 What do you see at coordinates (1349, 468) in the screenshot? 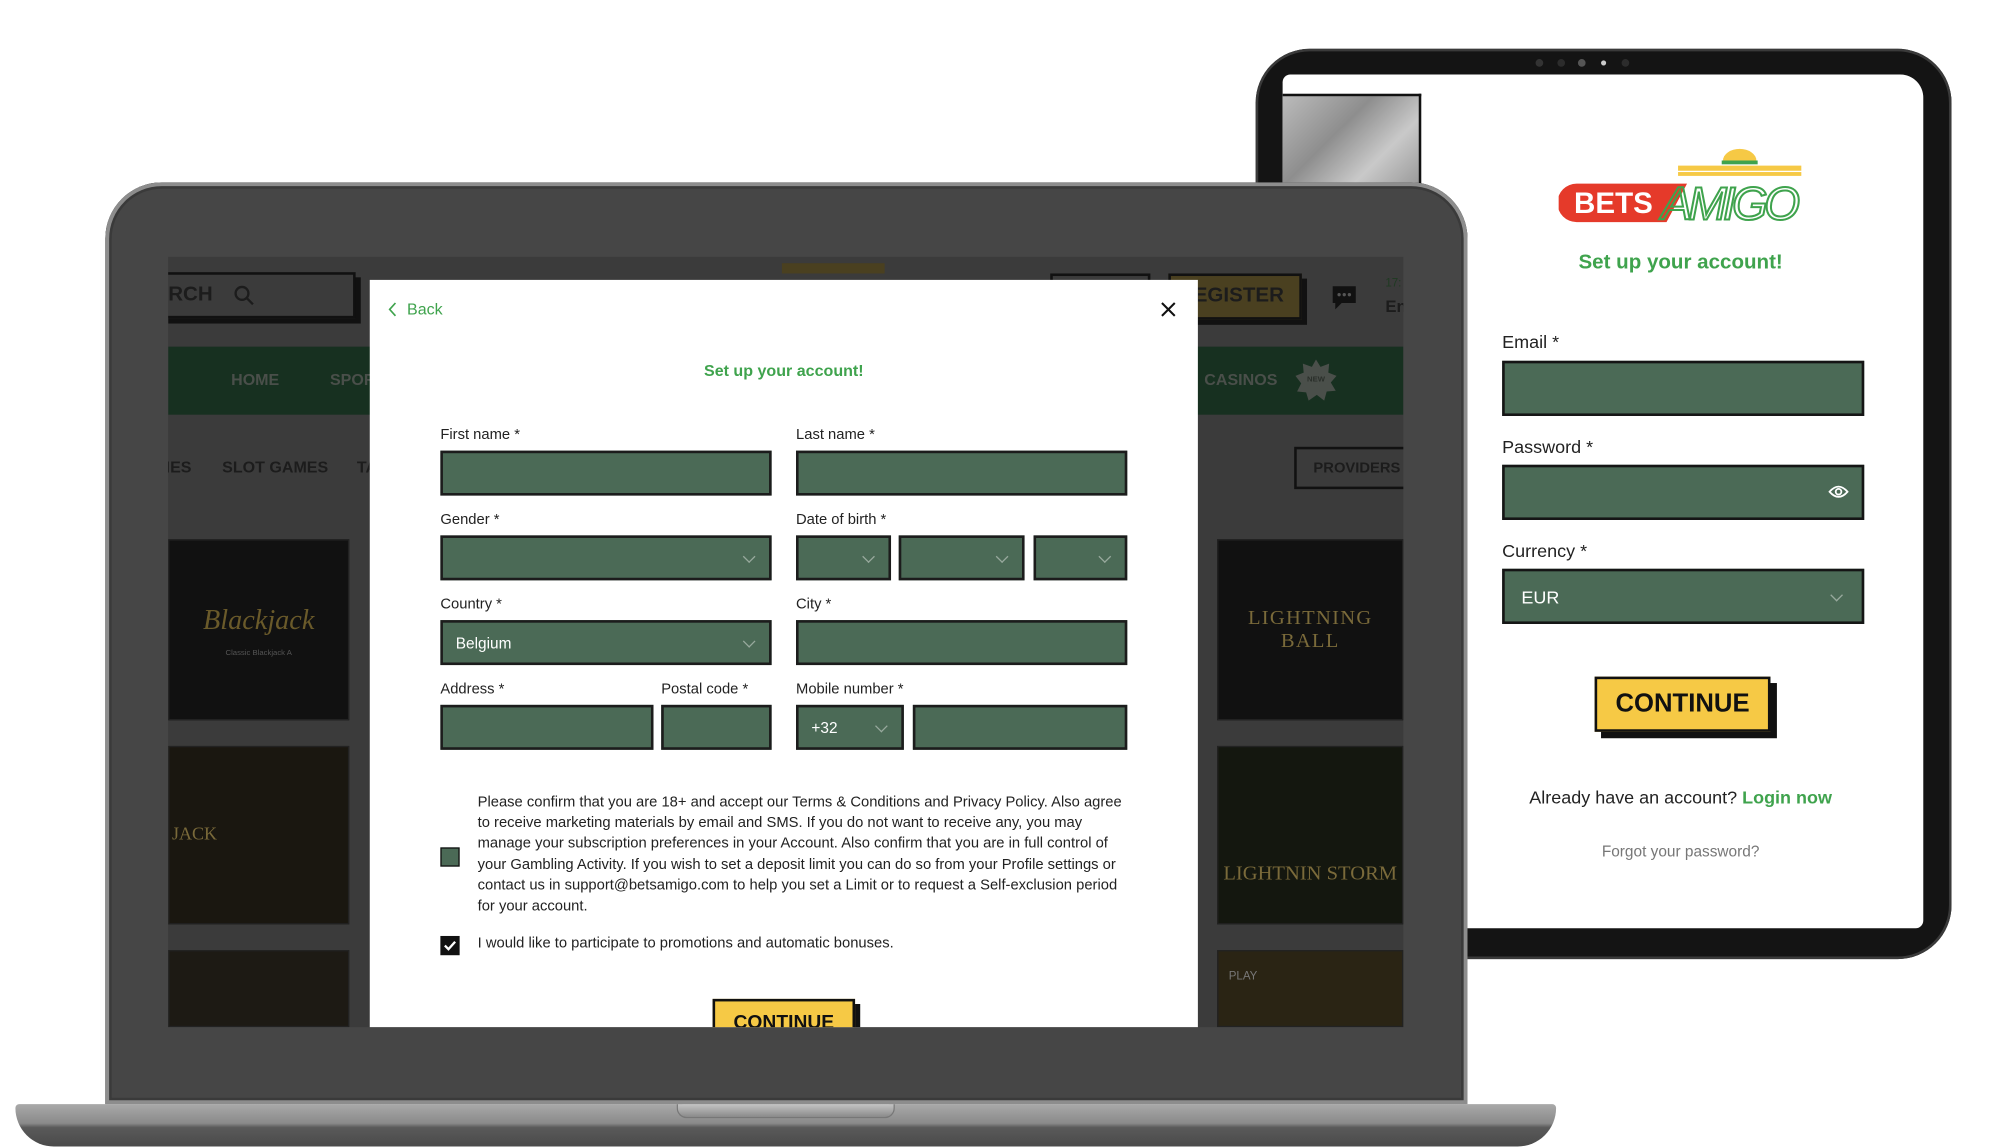
I see `providers-button: PROVIDERS` at bounding box center [1349, 468].